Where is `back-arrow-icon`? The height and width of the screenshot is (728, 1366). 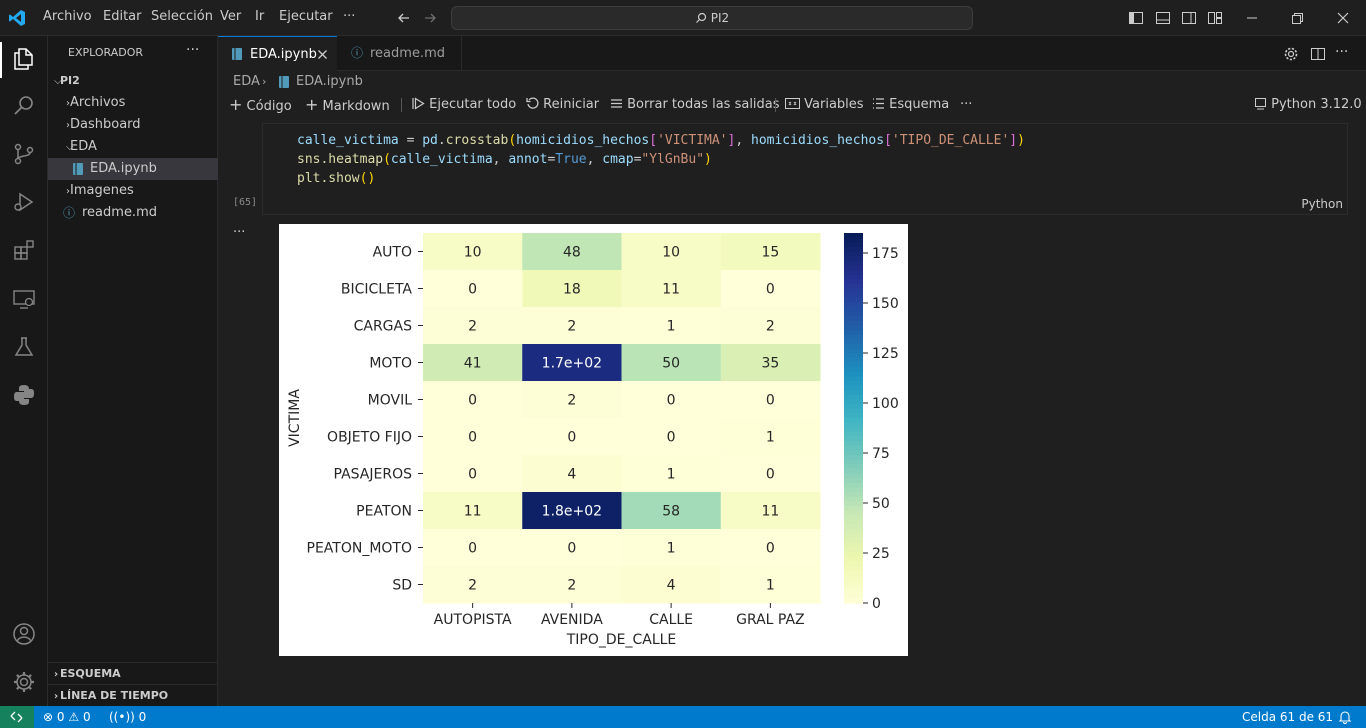 back-arrow-icon is located at coordinates (404, 18).